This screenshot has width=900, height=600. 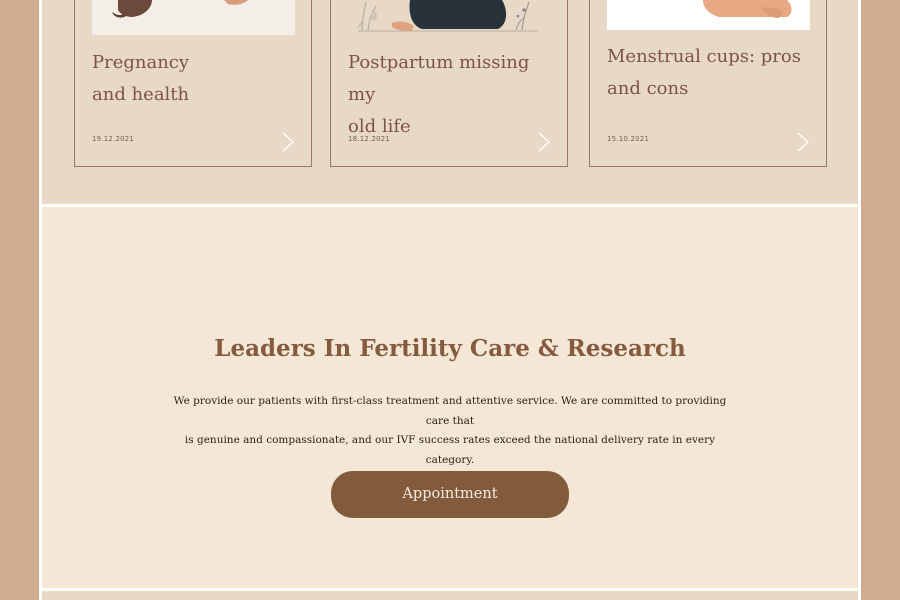 What do you see at coordinates (141, 62) in the screenshot?
I see `article-title-line: Pregnancy` at bounding box center [141, 62].